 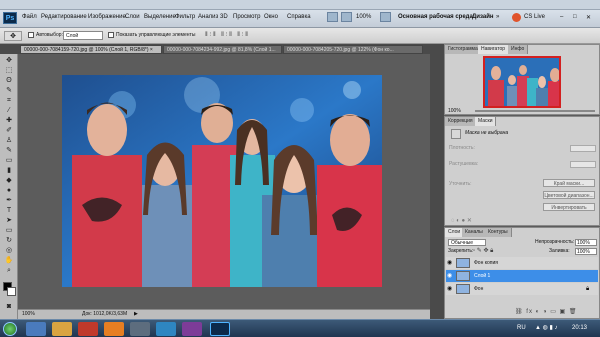 I want to click on navigator-zoom: 100%, so click(x=454, y=111).